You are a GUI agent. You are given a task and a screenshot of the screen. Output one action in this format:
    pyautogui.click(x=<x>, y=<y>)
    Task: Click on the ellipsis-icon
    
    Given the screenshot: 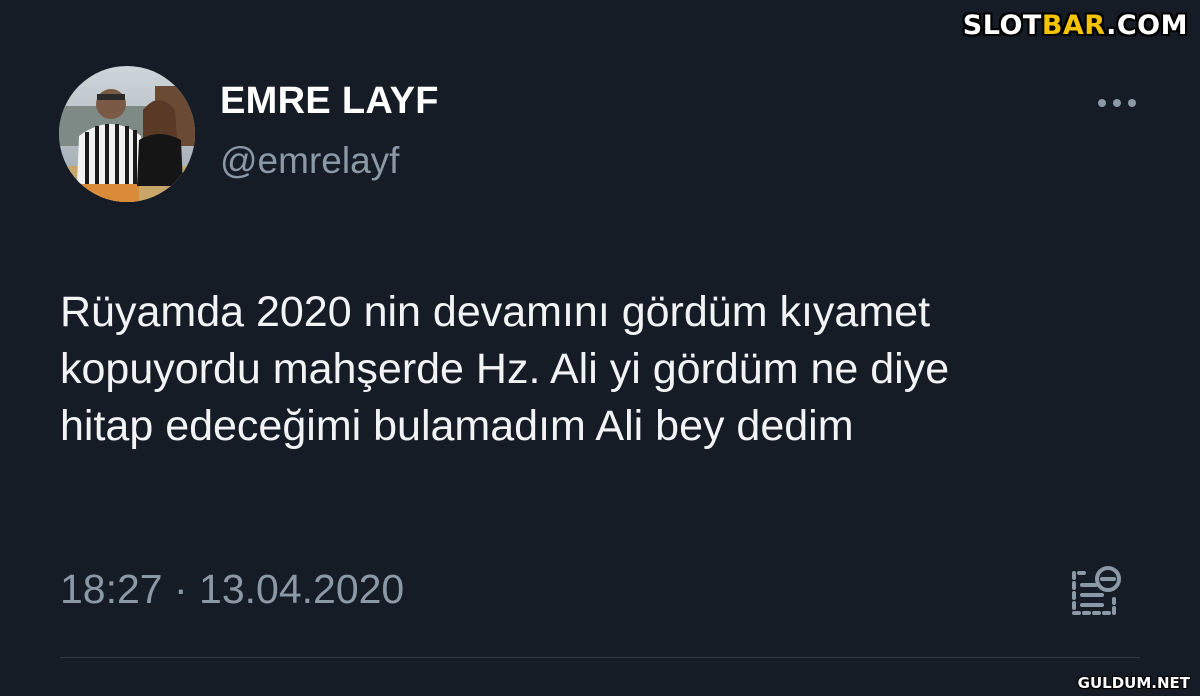 What is the action you would take?
    pyautogui.click(x=1117, y=103)
    